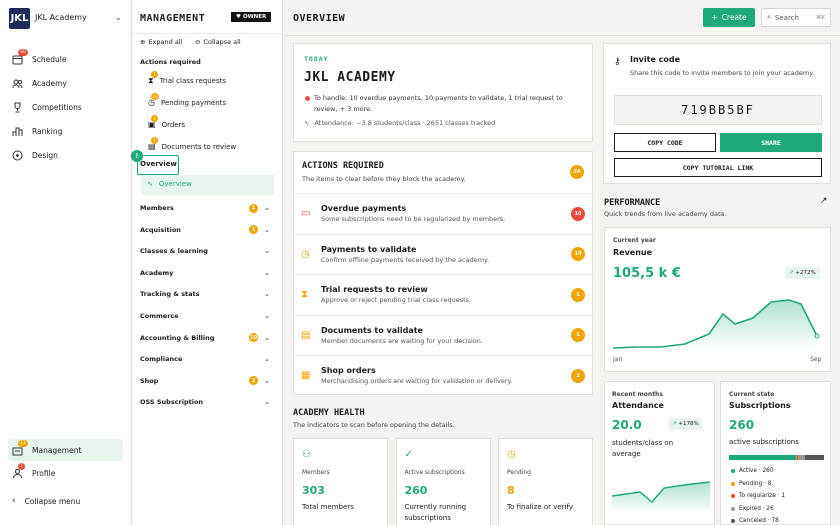  Describe the element at coordinates (617, 62) in the screenshot. I see `key-icon: ⚷` at that location.